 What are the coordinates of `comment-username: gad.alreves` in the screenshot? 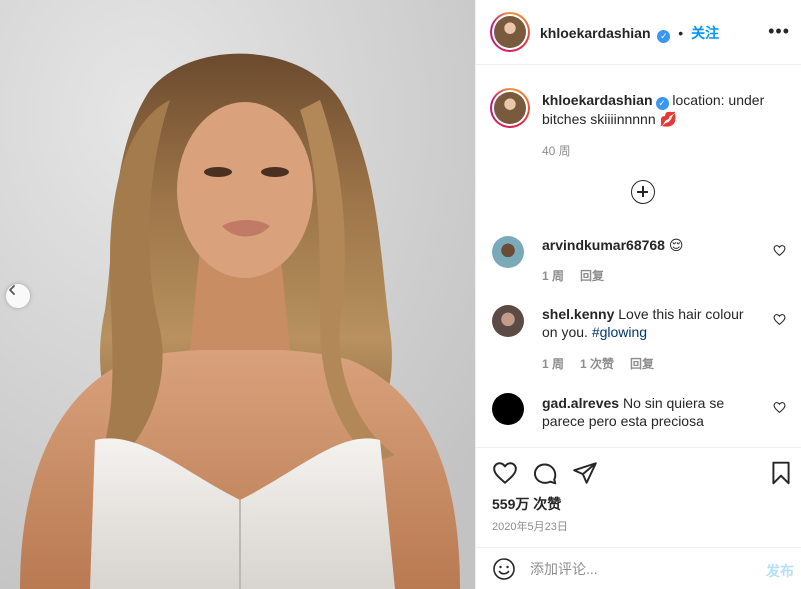 It's located at (580, 403).